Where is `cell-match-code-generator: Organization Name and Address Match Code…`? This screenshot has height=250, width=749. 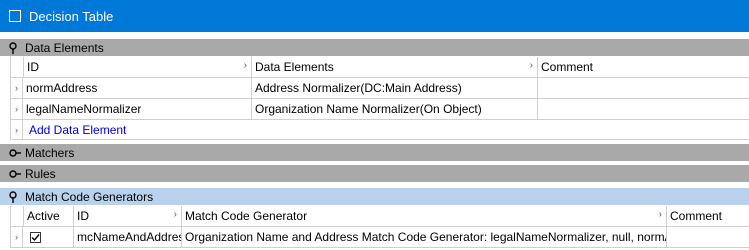 cell-match-code-generator: Organization Name and Address Match Code… is located at coordinates (424, 237).